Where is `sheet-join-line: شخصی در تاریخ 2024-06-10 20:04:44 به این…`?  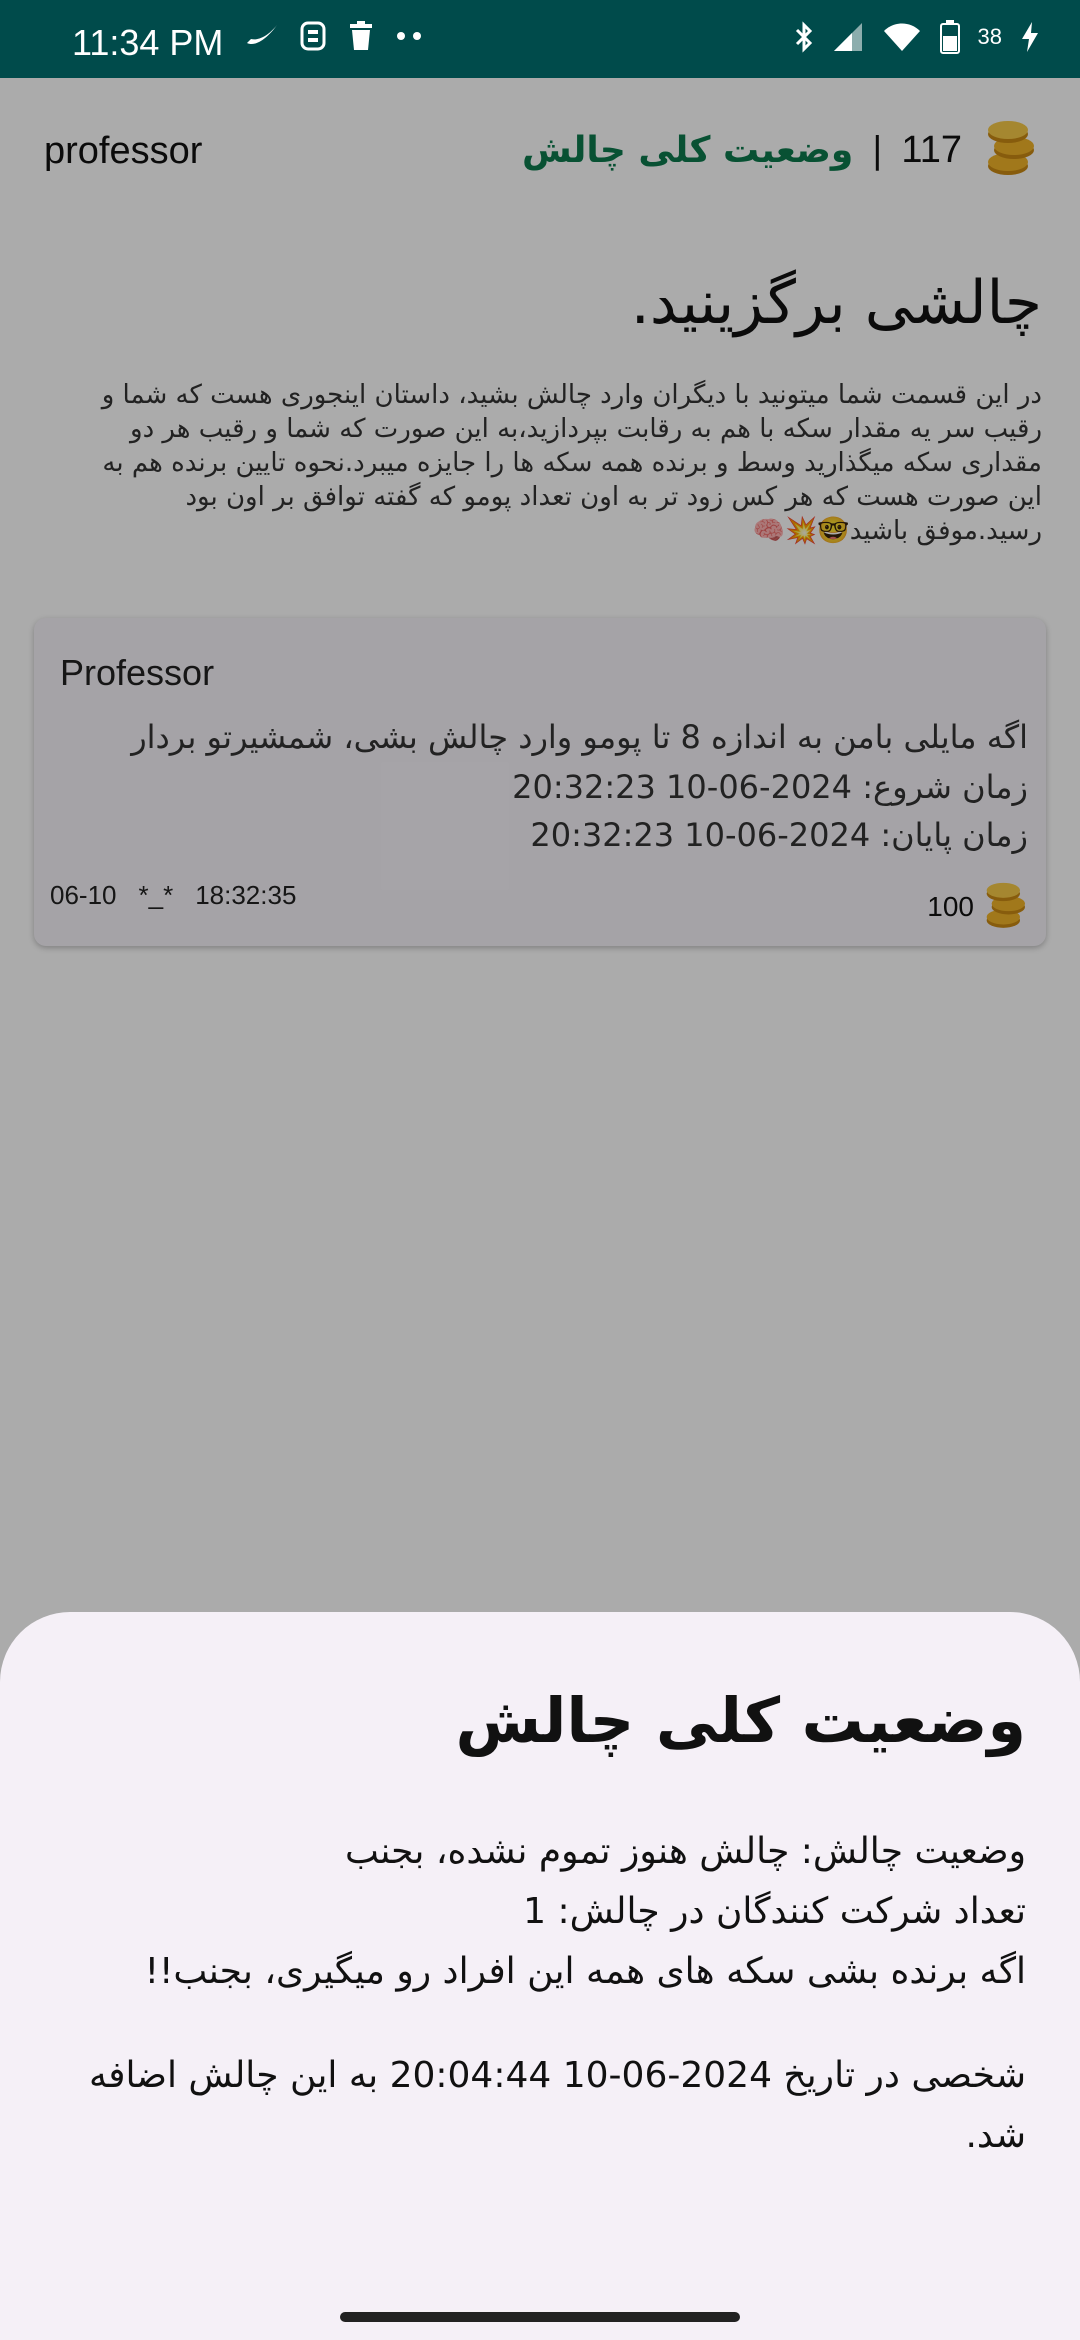
sheet-join-line: شخصی در تاریخ 2024-06-10 20:04:44 به این… is located at coordinates (557, 2105).